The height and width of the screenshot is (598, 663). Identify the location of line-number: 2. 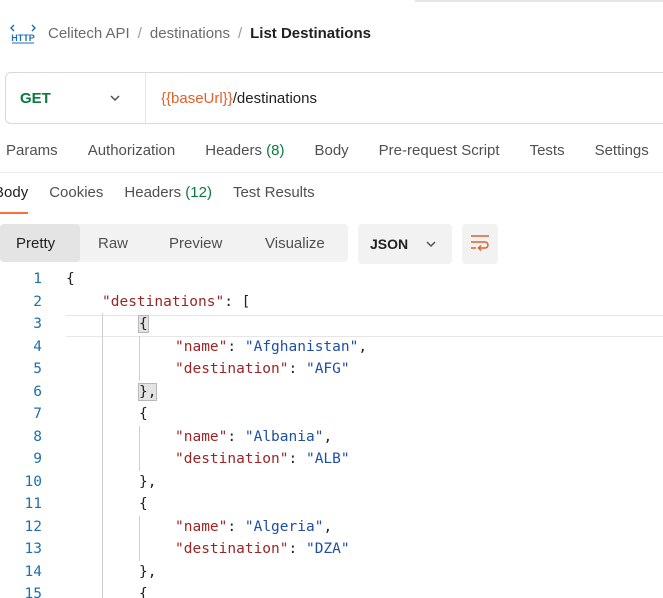
(37, 302).